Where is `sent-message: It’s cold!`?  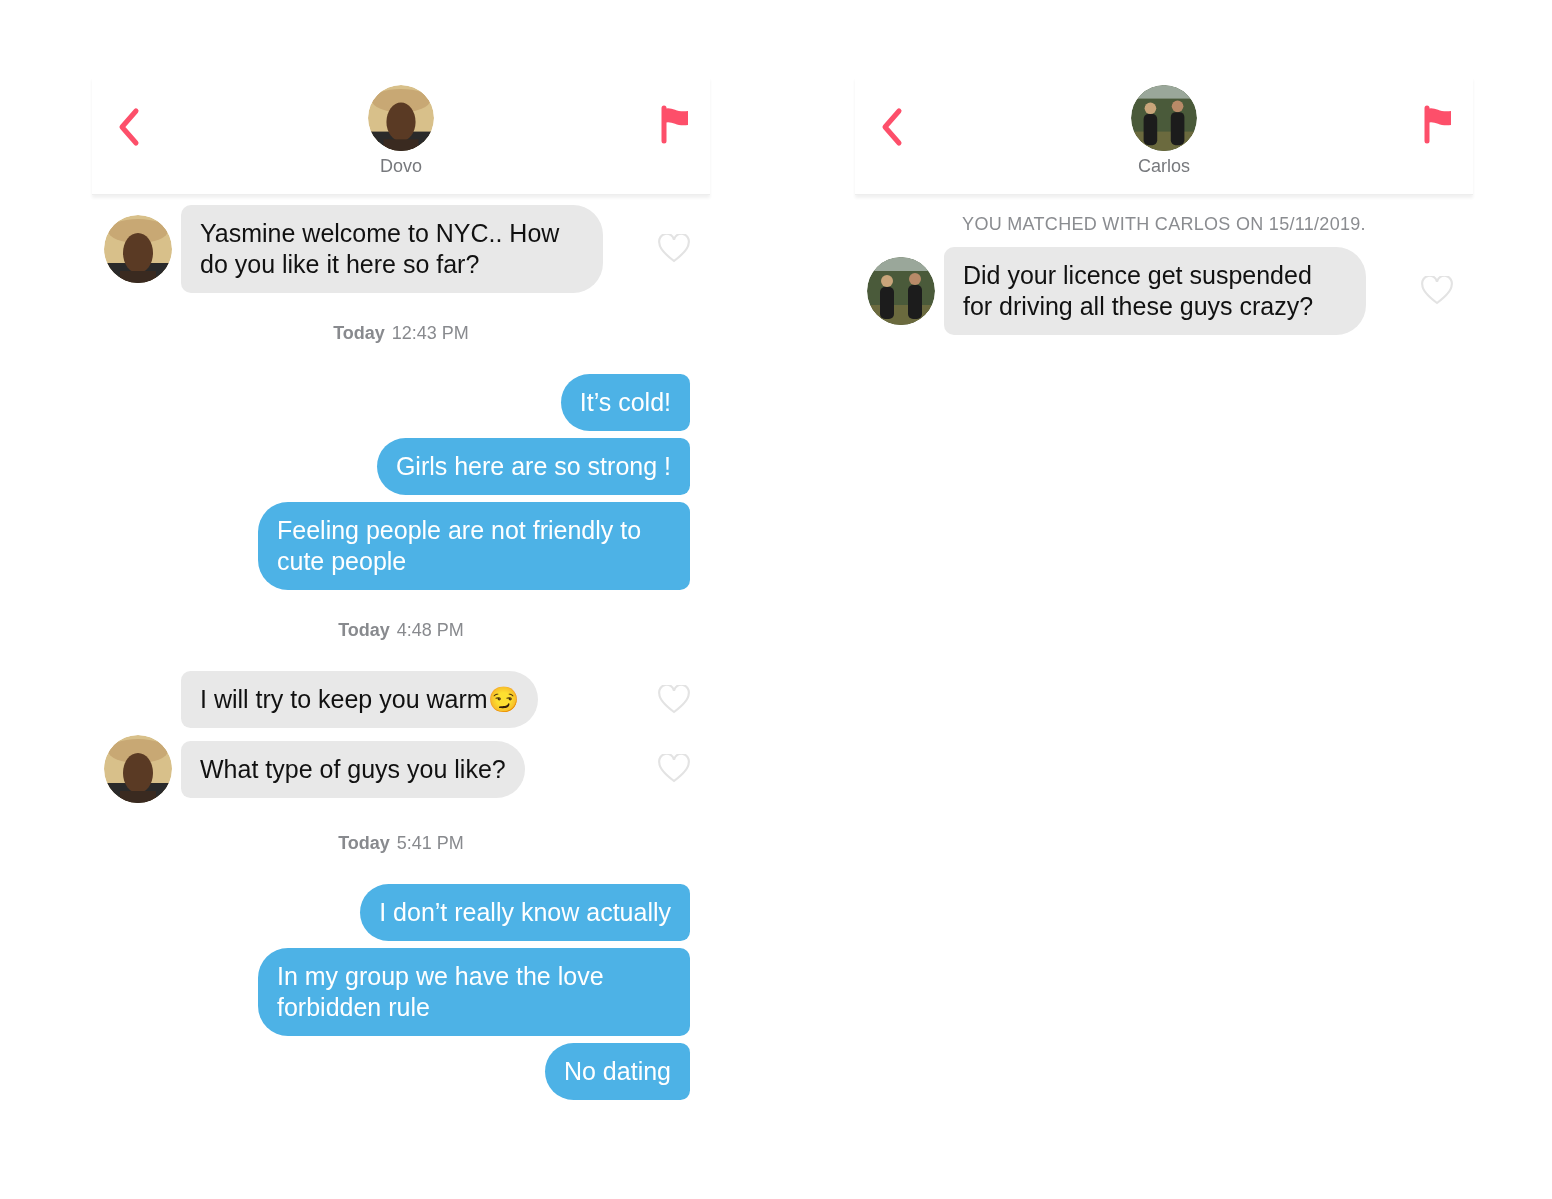 sent-message: It’s cold! is located at coordinates (625, 402).